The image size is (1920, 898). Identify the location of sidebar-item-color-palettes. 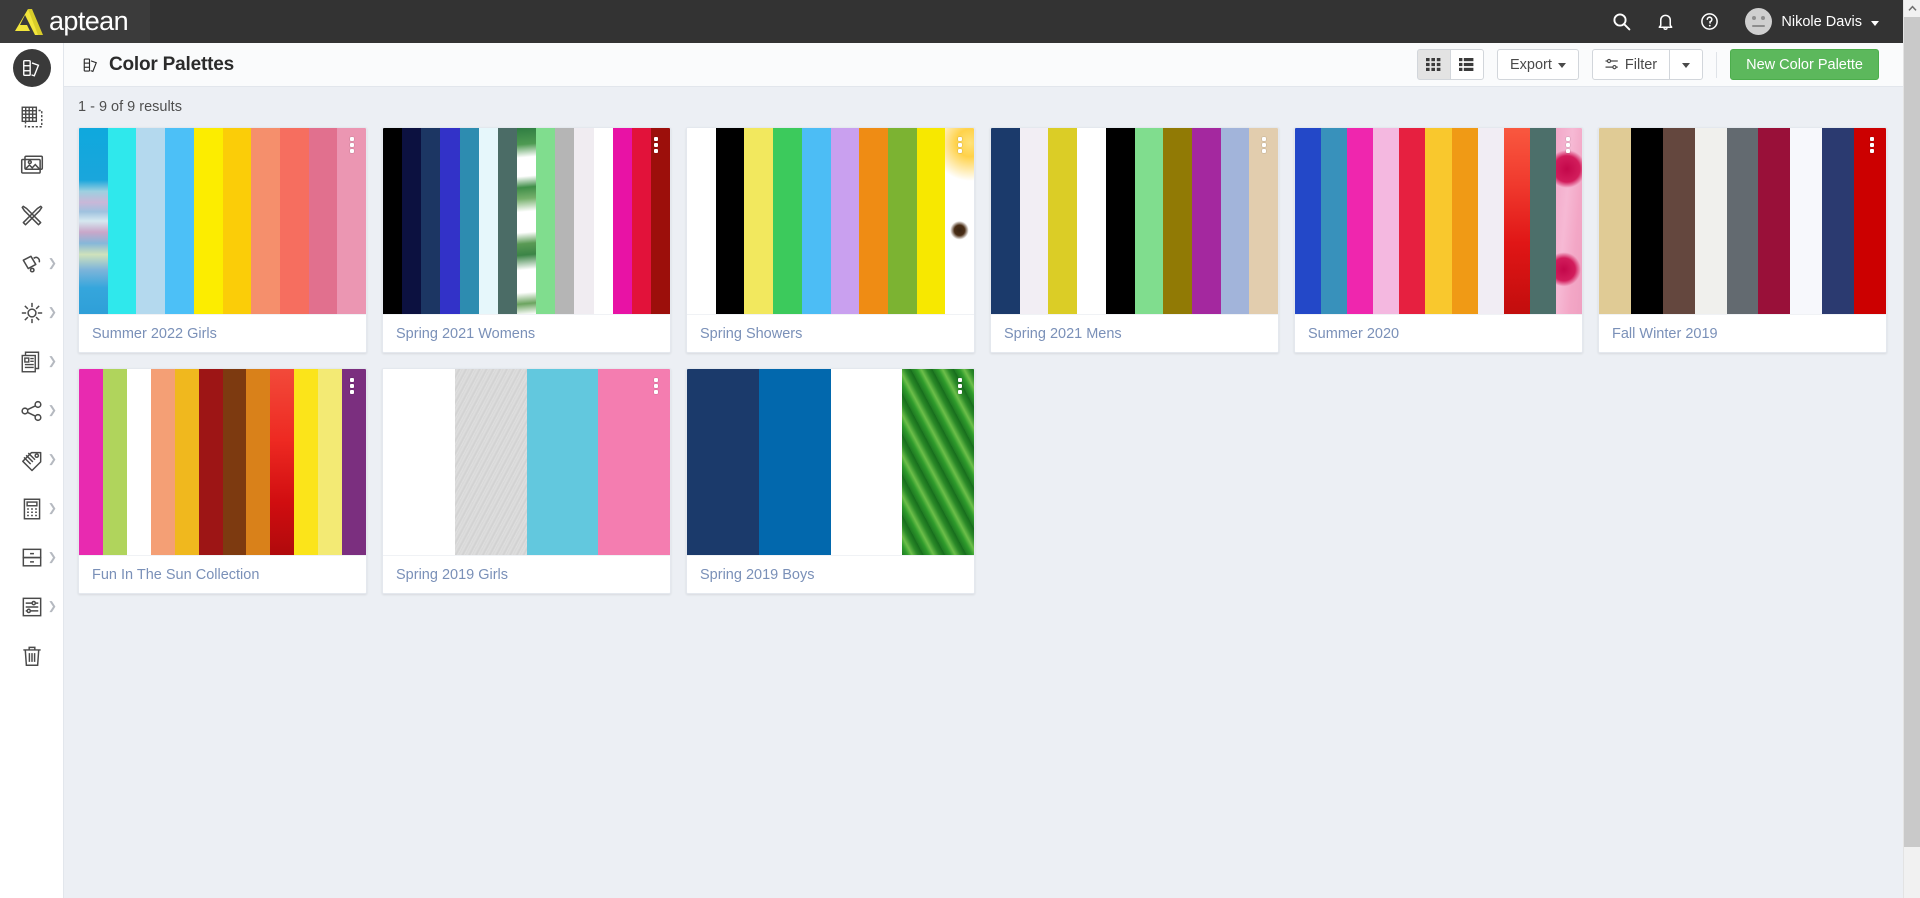
(32, 67).